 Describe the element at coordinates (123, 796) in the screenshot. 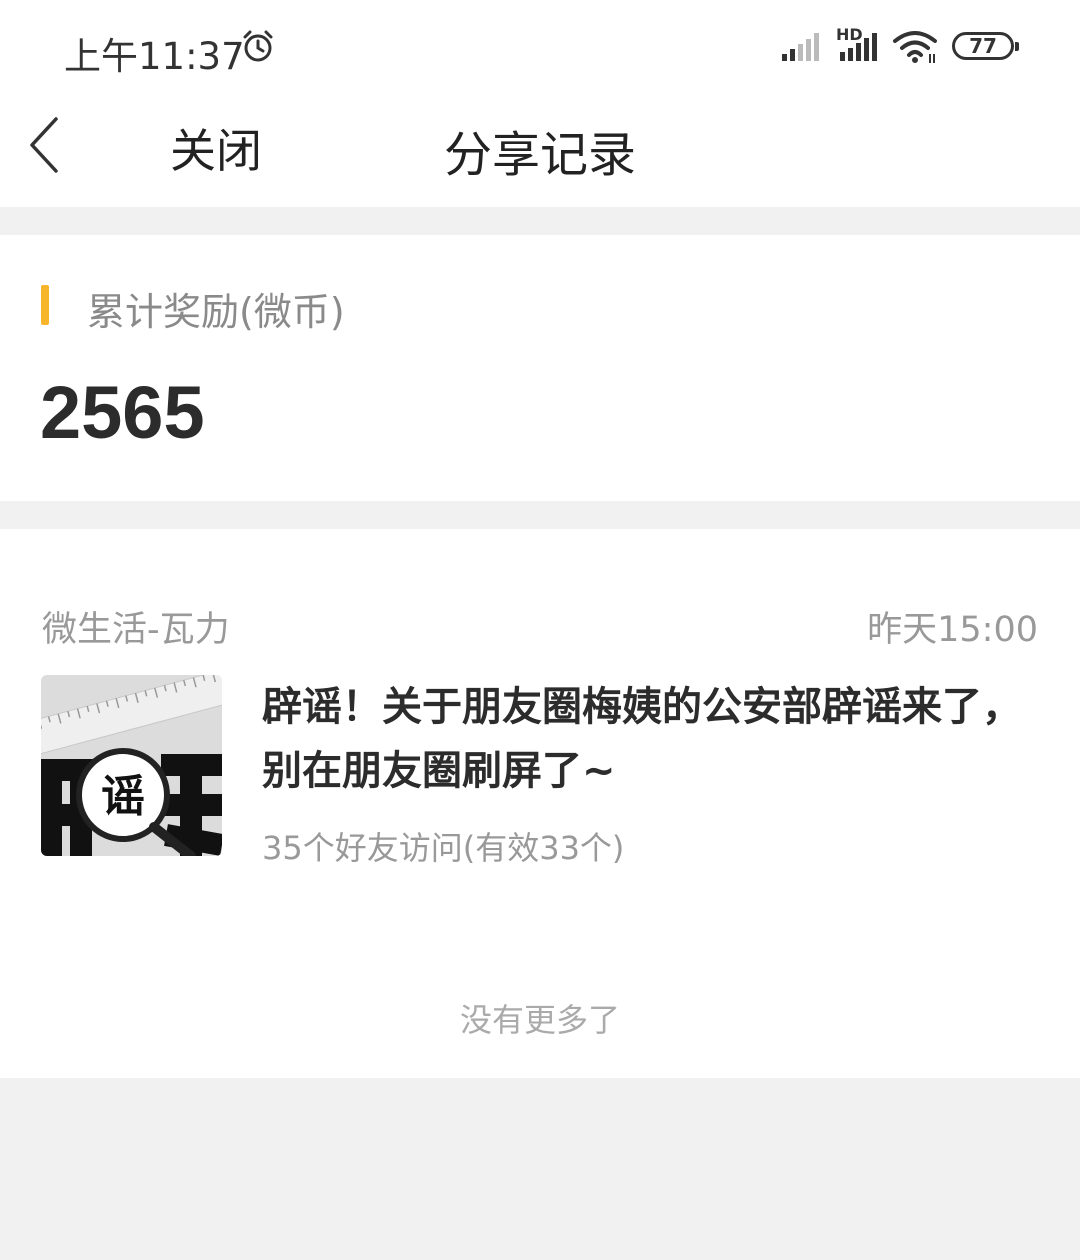

I see `thumbnail-text: 谣` at that location.